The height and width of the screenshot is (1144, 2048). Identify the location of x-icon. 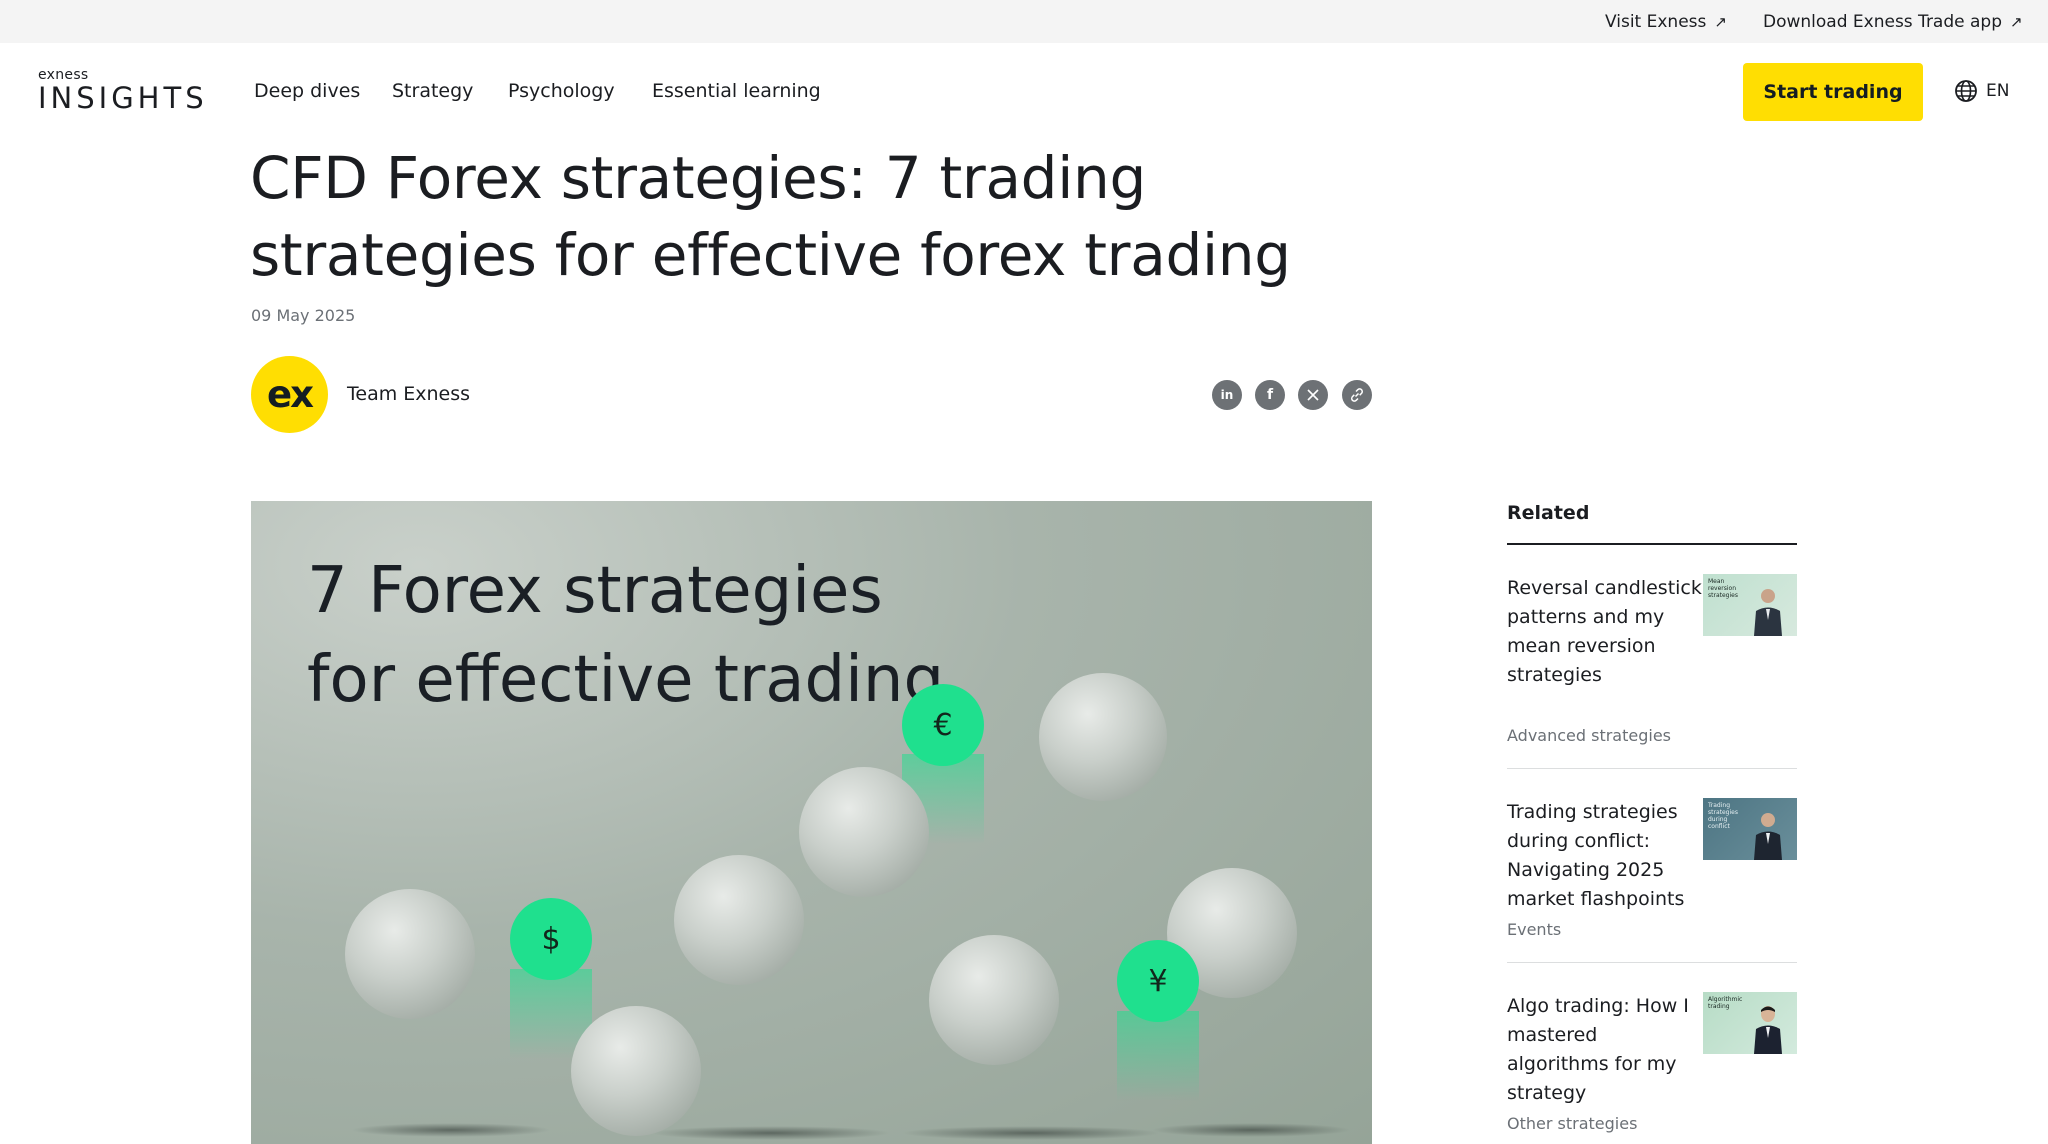
(1313, 395).